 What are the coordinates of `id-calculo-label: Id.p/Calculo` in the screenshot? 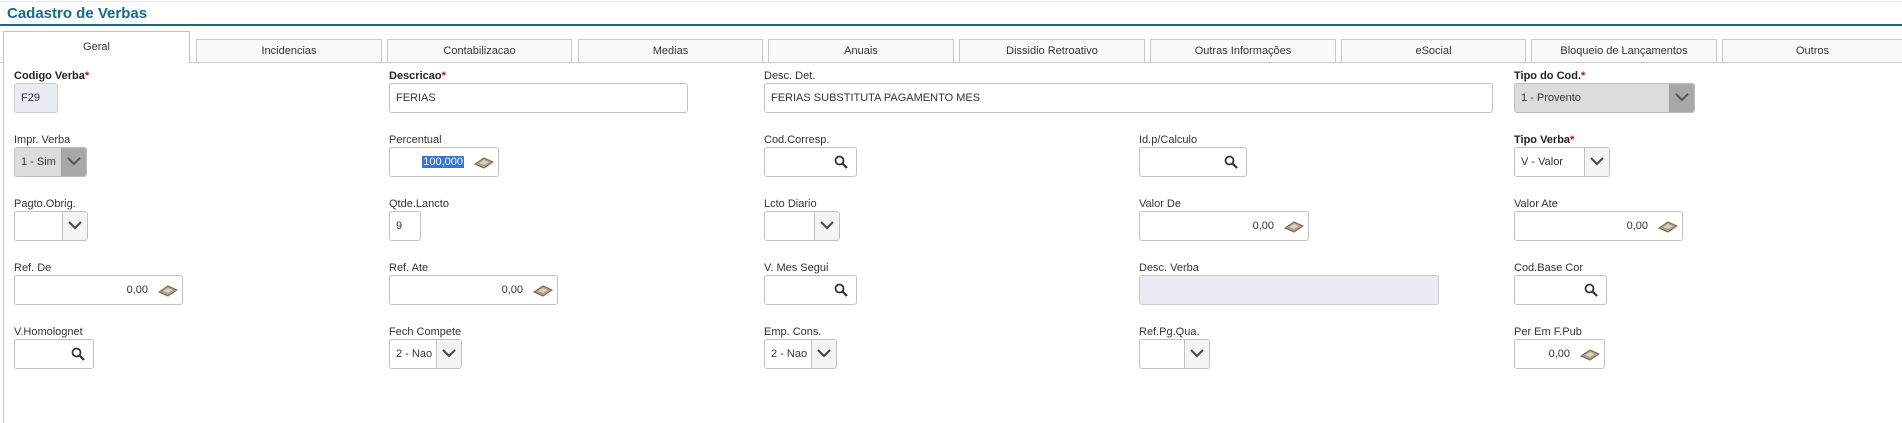 It's located at (1168, 140).